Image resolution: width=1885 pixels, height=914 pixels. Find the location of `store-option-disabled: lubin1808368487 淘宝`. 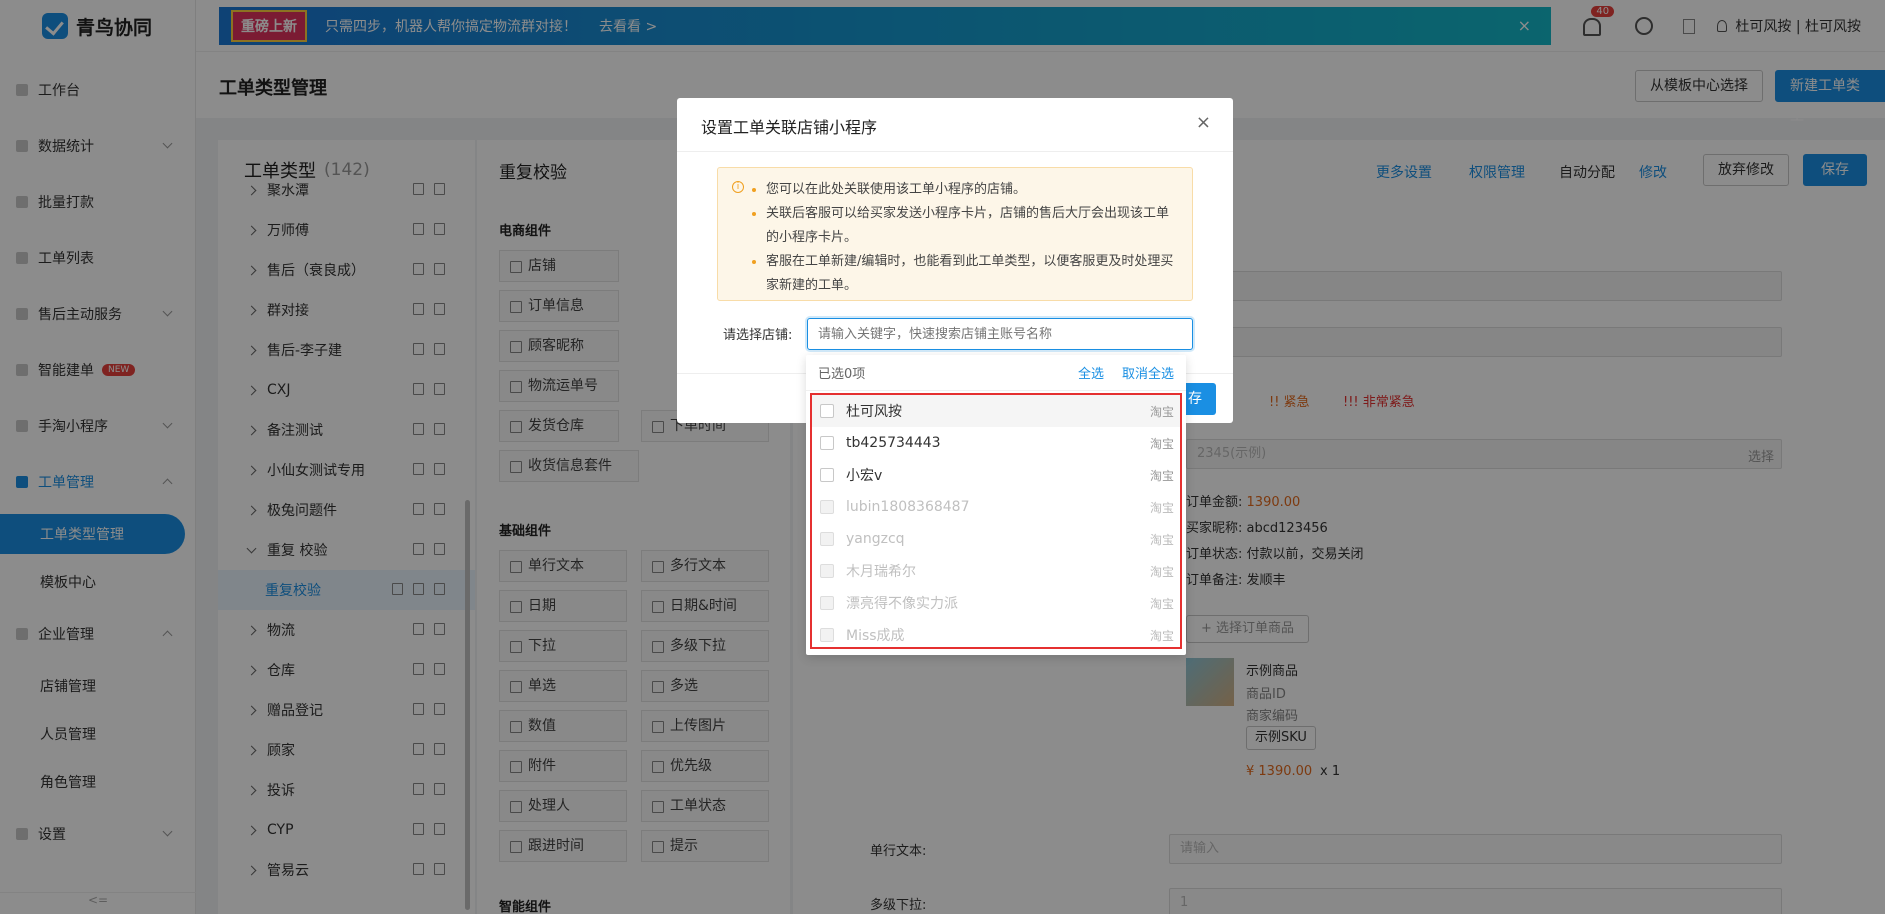

store-option-disabled: lubin1808368487 淘宝 is located at coordinates (996, 507).